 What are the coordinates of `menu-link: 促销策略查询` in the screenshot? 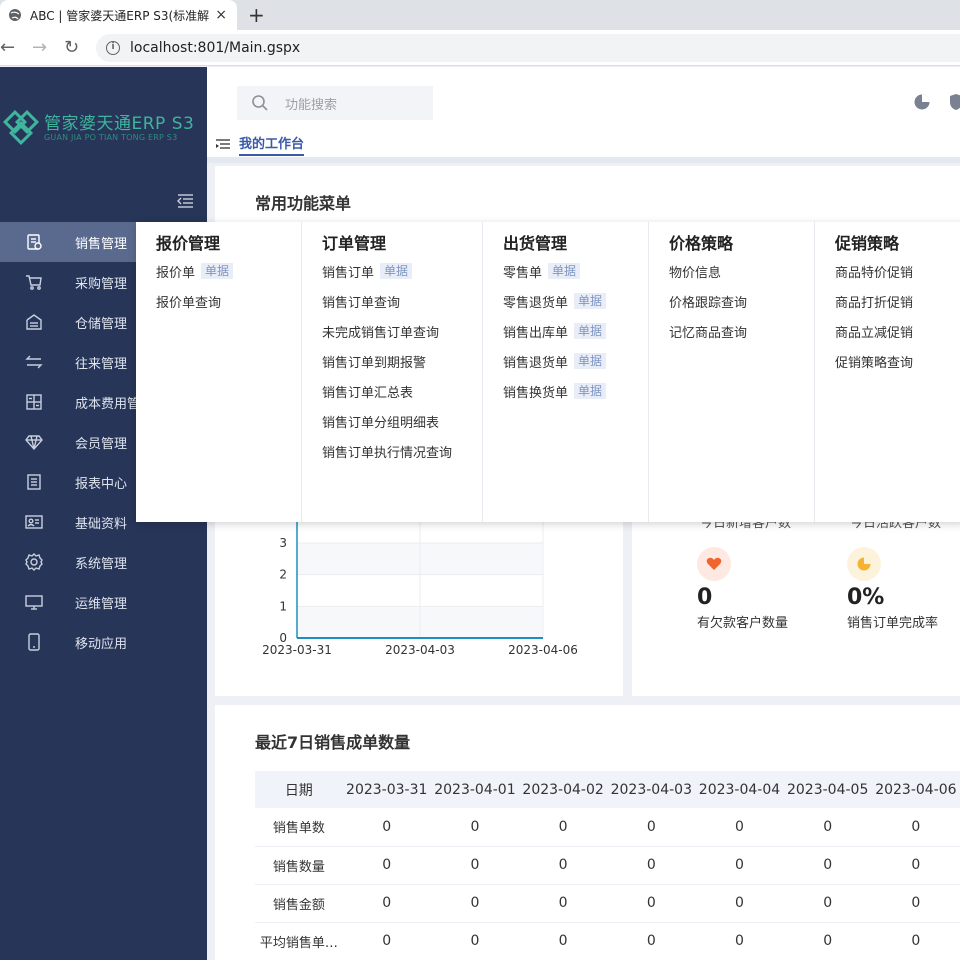 It's located at (897, 361).